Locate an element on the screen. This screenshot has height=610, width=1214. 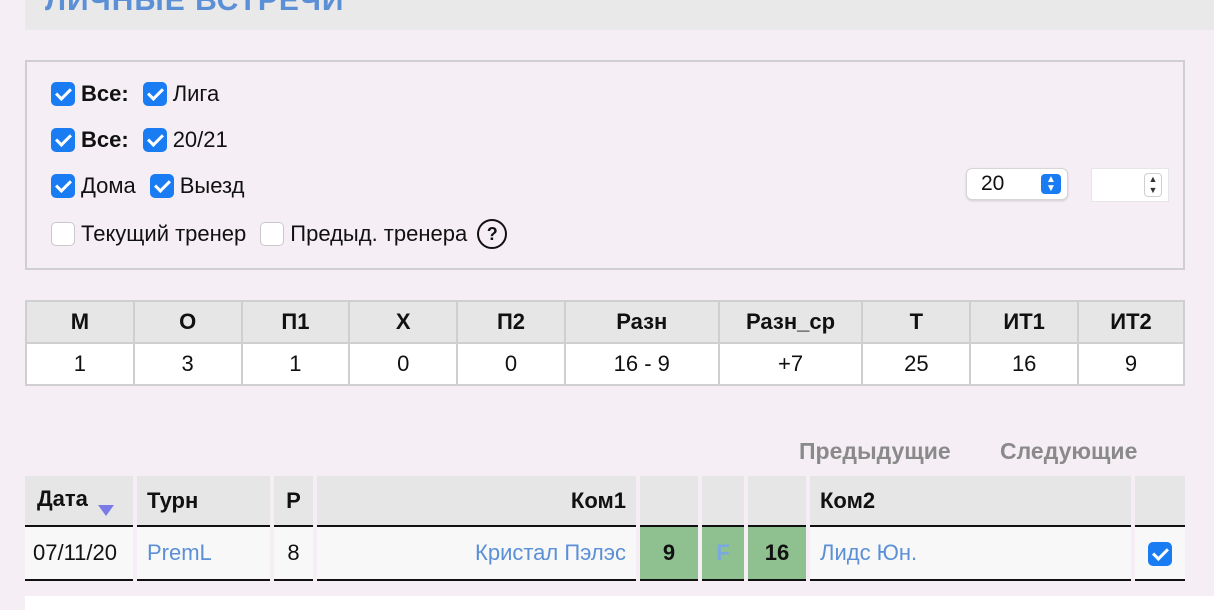
stepper-arrows-icon: ▲ ▼ is located at coordinates (1153, 185).